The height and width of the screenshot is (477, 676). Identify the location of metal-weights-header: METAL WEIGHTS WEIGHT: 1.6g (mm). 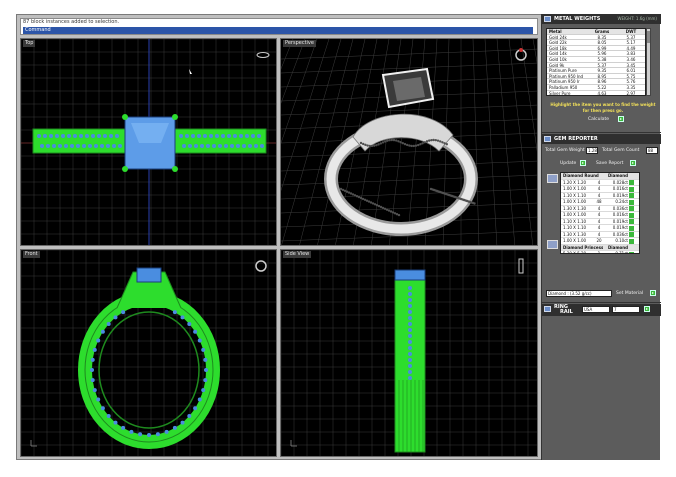
(601, 19).